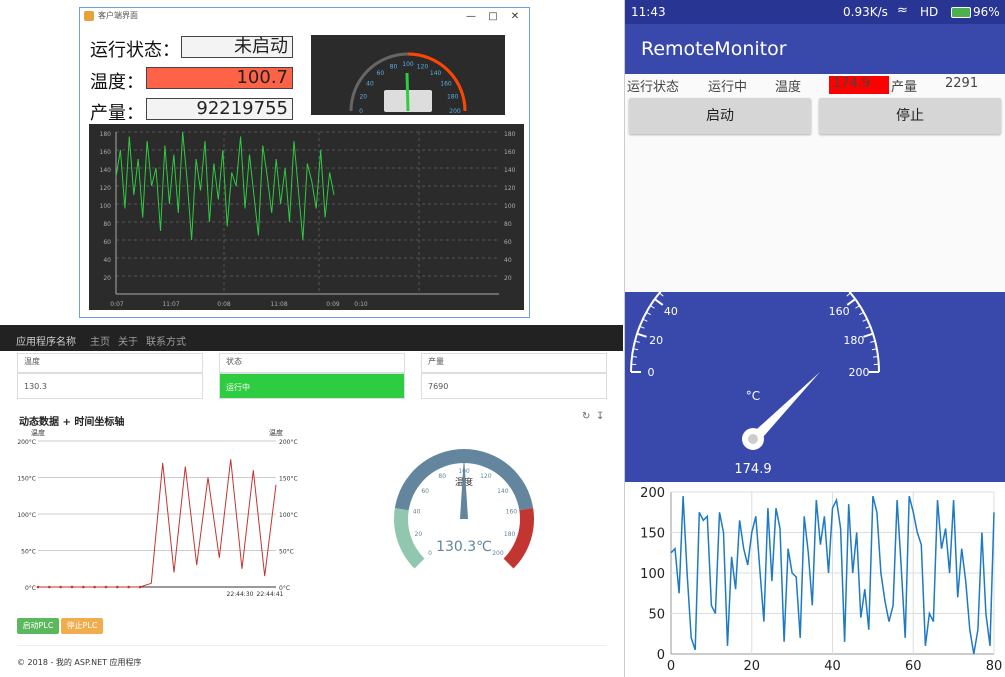 The image size is (1005, 677). What do you see at coordinates (600, 416) in the screenshot?
I see `download-icon: ↧` at bounding box center [600, 416].